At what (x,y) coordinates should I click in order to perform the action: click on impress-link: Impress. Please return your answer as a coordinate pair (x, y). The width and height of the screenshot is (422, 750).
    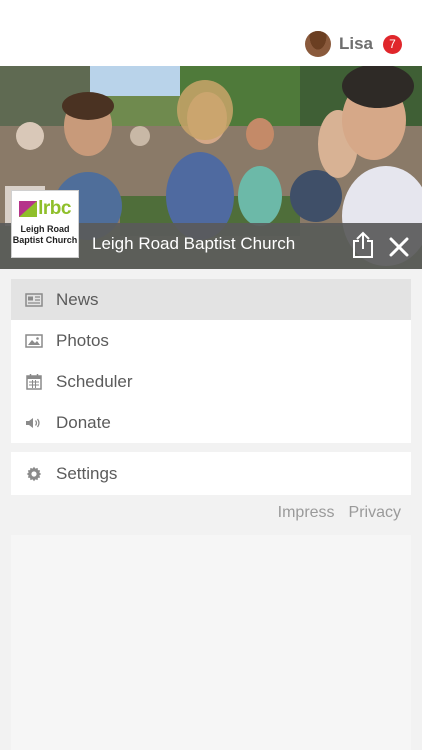
    Looking at the image, I should click on (306, 513).